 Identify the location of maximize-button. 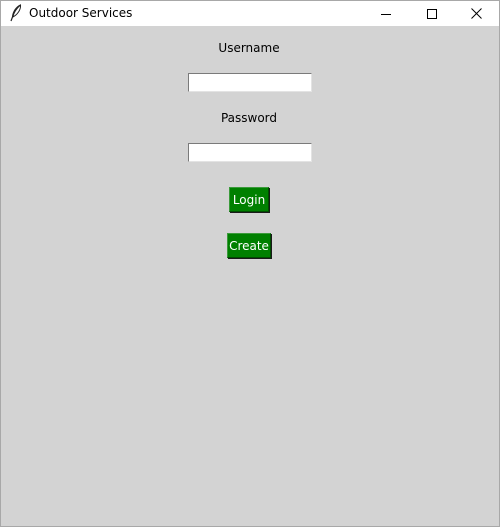
(432, 13).